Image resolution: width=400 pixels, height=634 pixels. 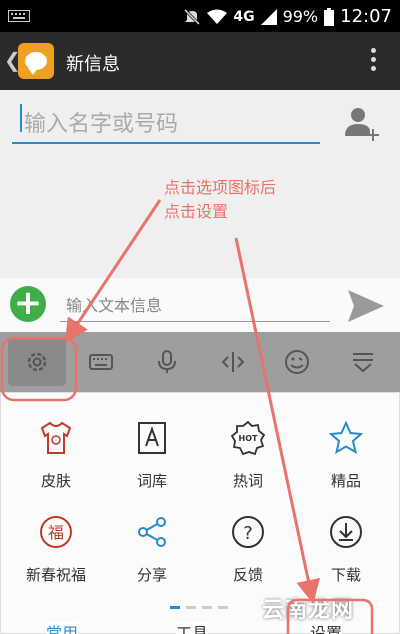 What do you see at coordinates (19, 16) in the screenshot?
I see `keyboard-notification-icon` at bounding box center [19, 16].